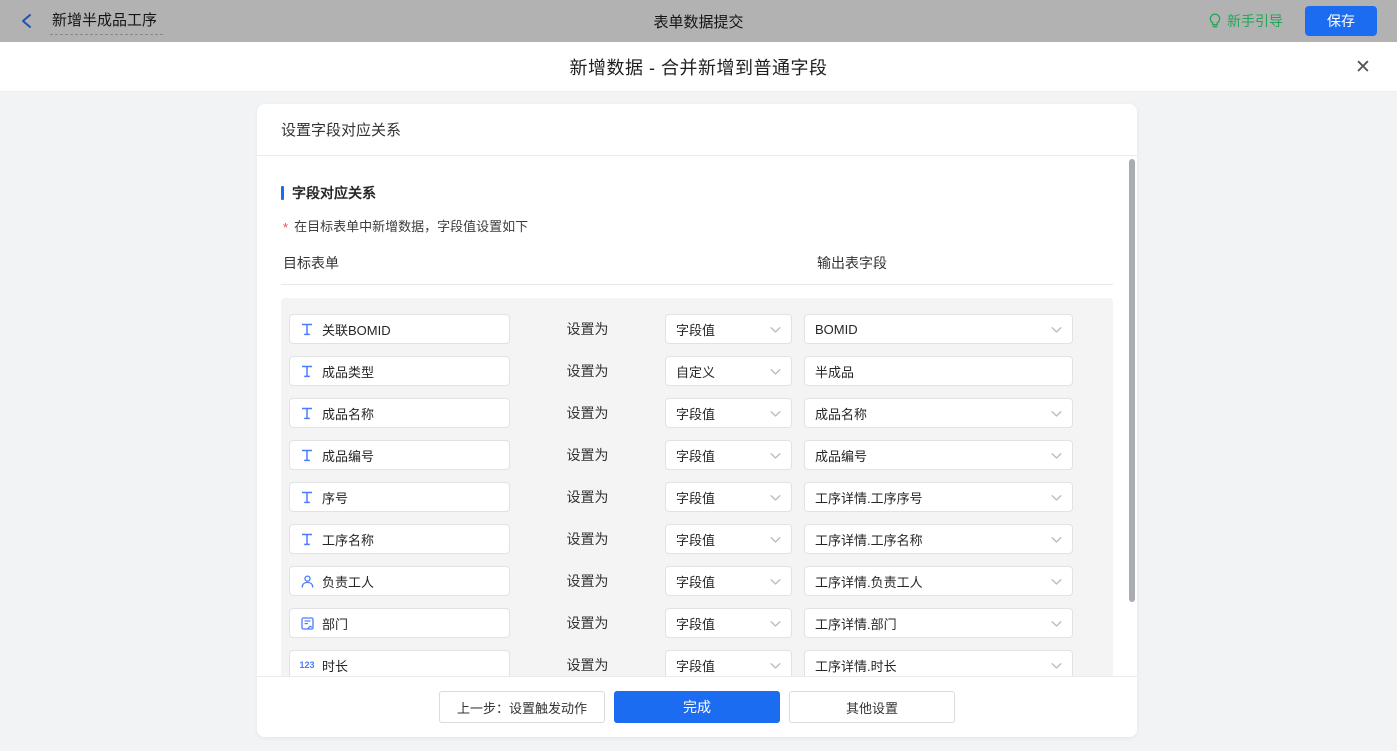  I want to click on mapping-row: 成品名称 设置为 字段值 成品名称, so click(697, 413).